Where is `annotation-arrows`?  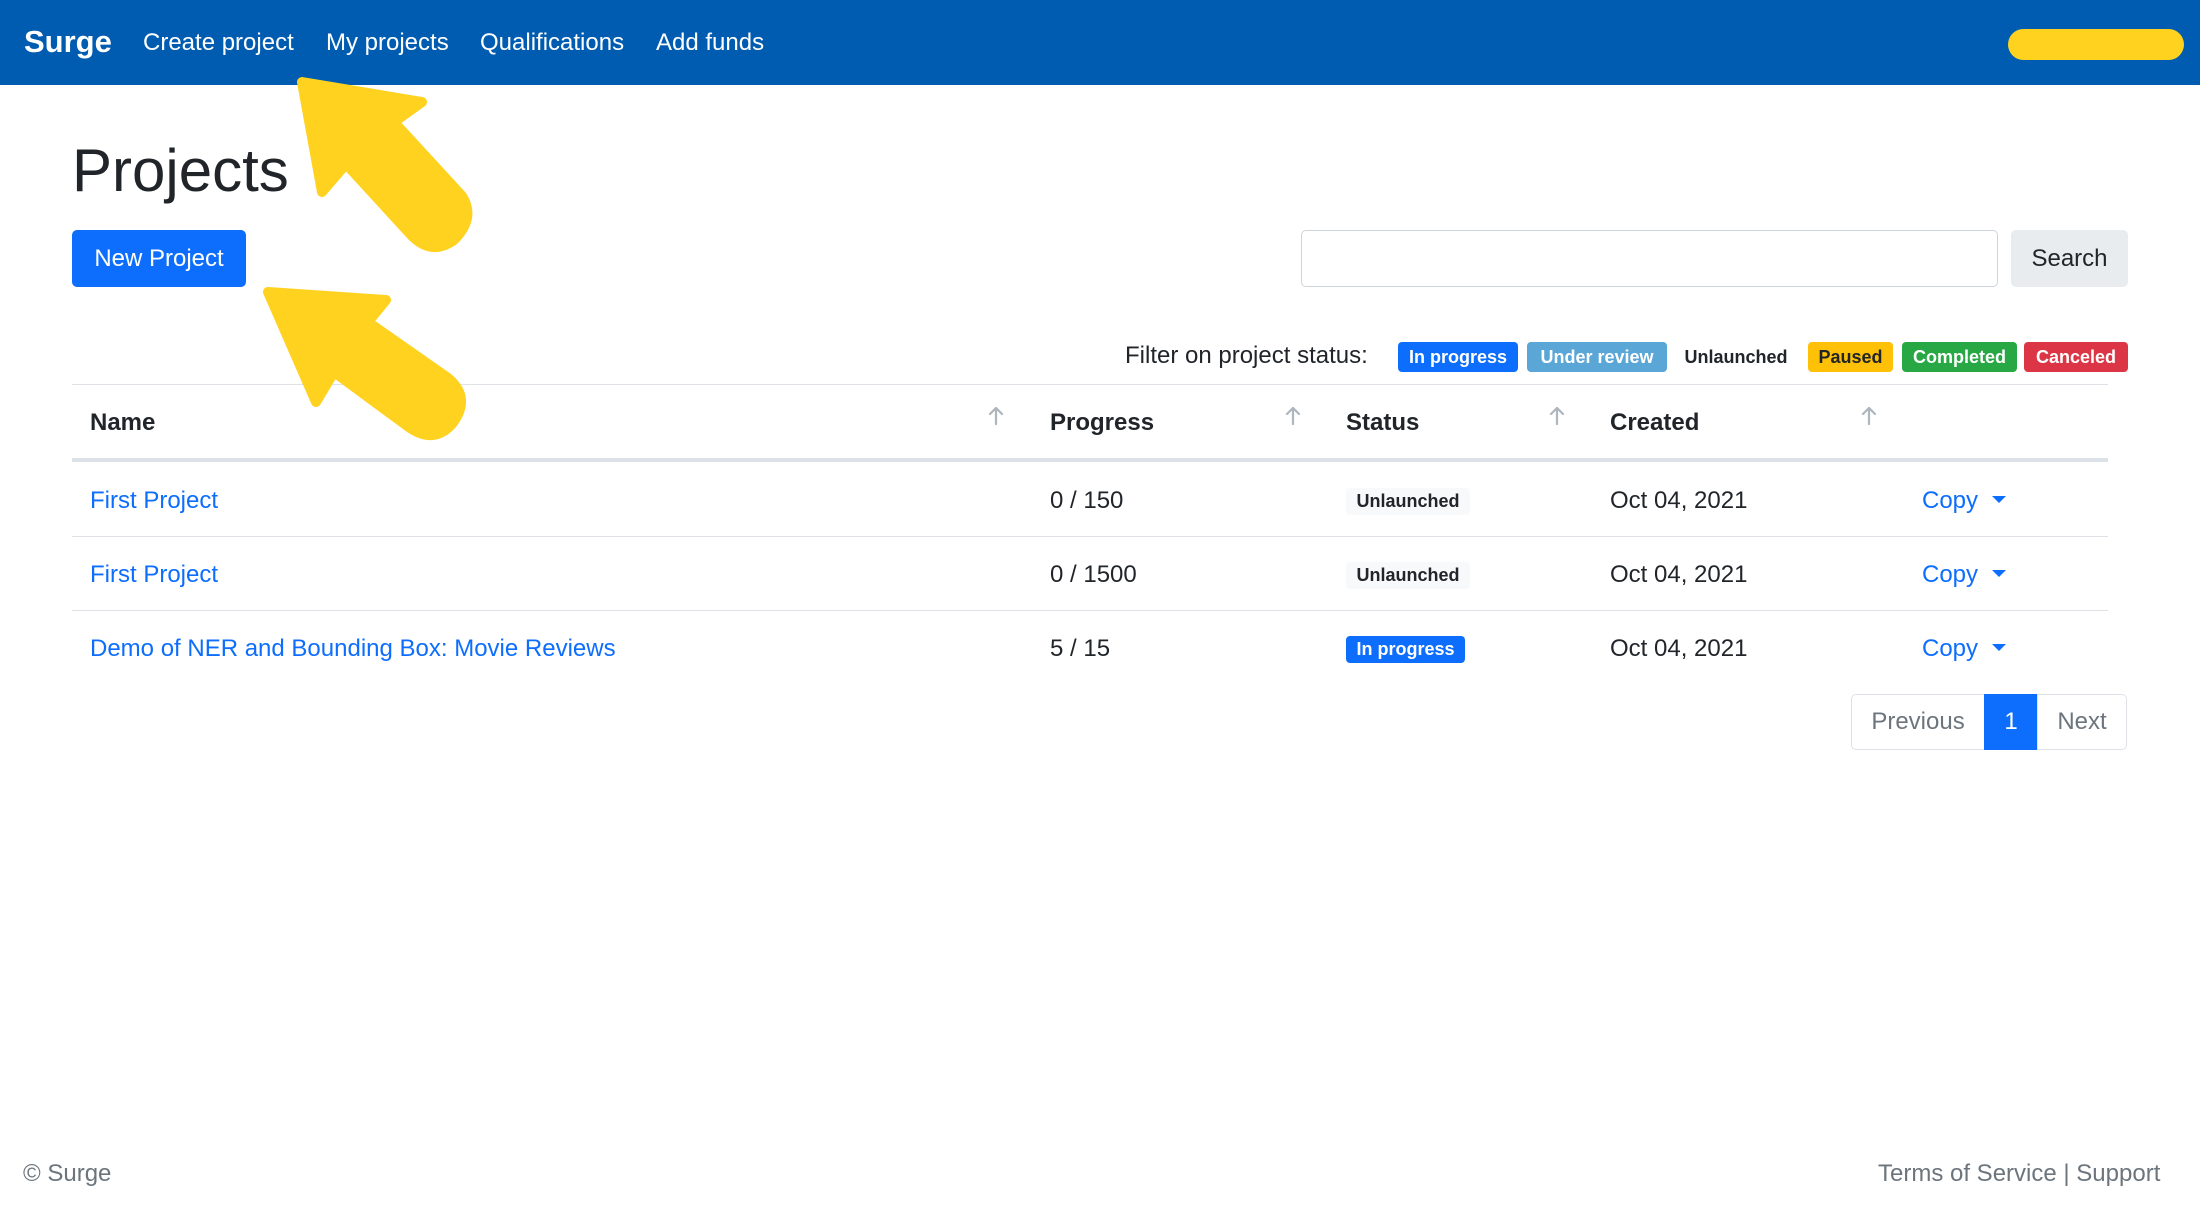
annotation-arrows is located at coordinates (368, 258).